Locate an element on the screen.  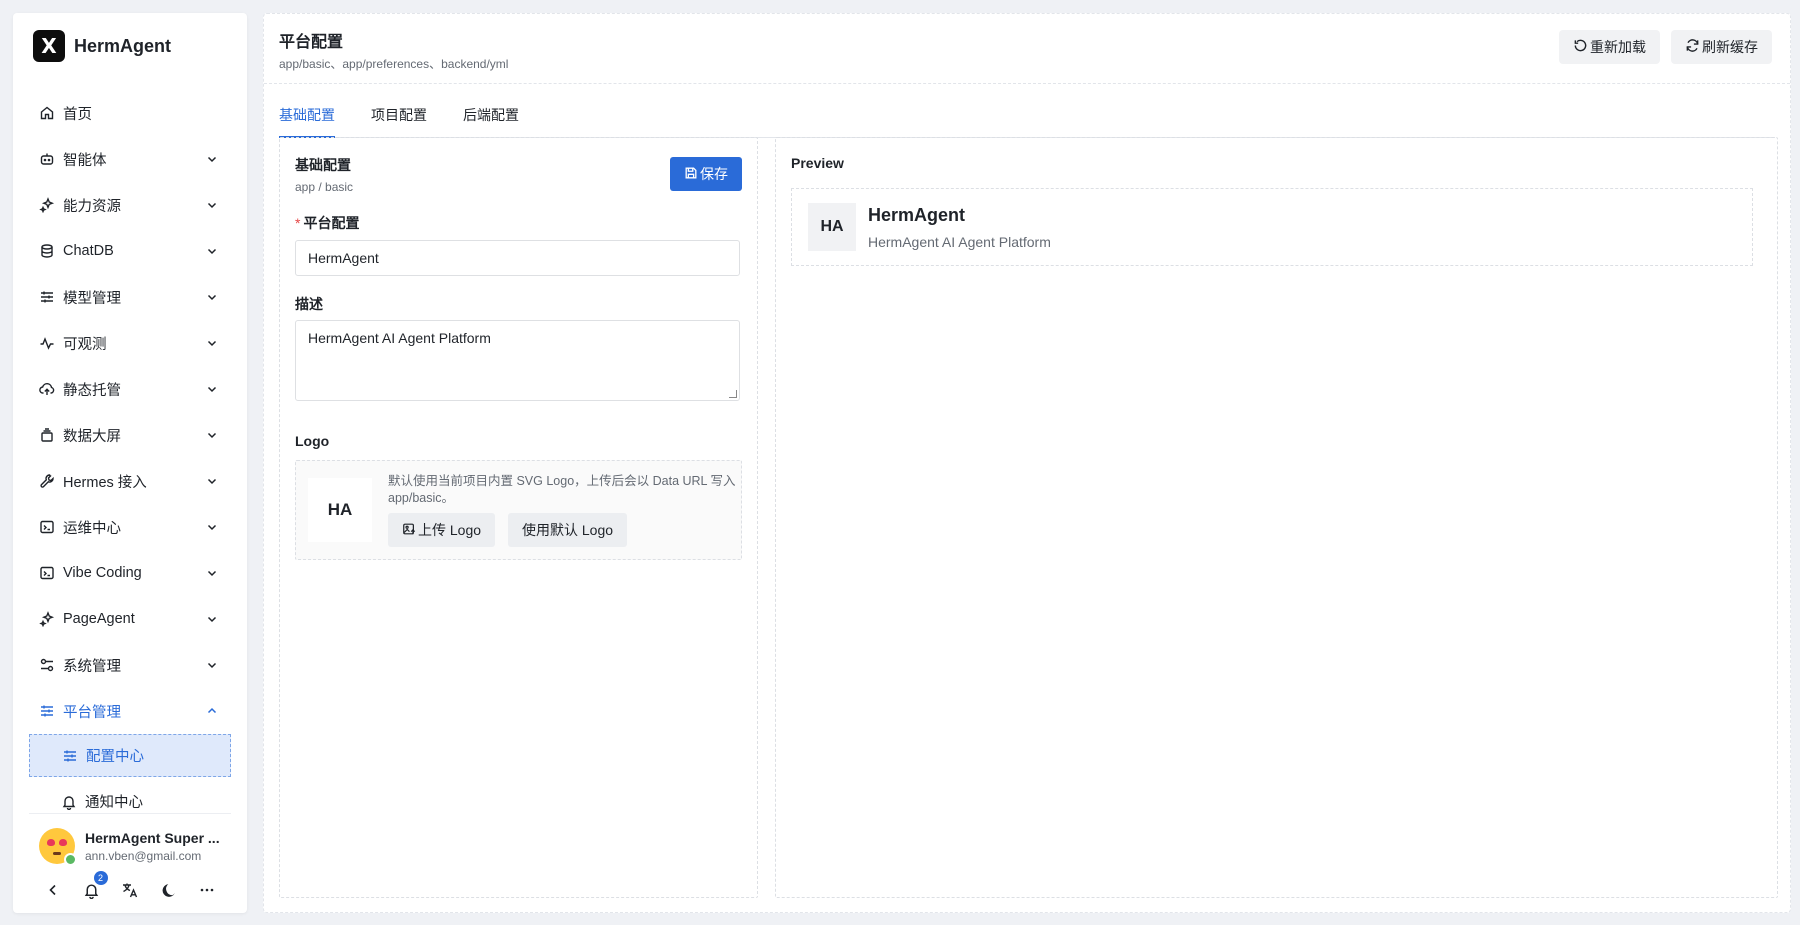
platform-name-input: HermAgent is located at coordinates (517, 258).